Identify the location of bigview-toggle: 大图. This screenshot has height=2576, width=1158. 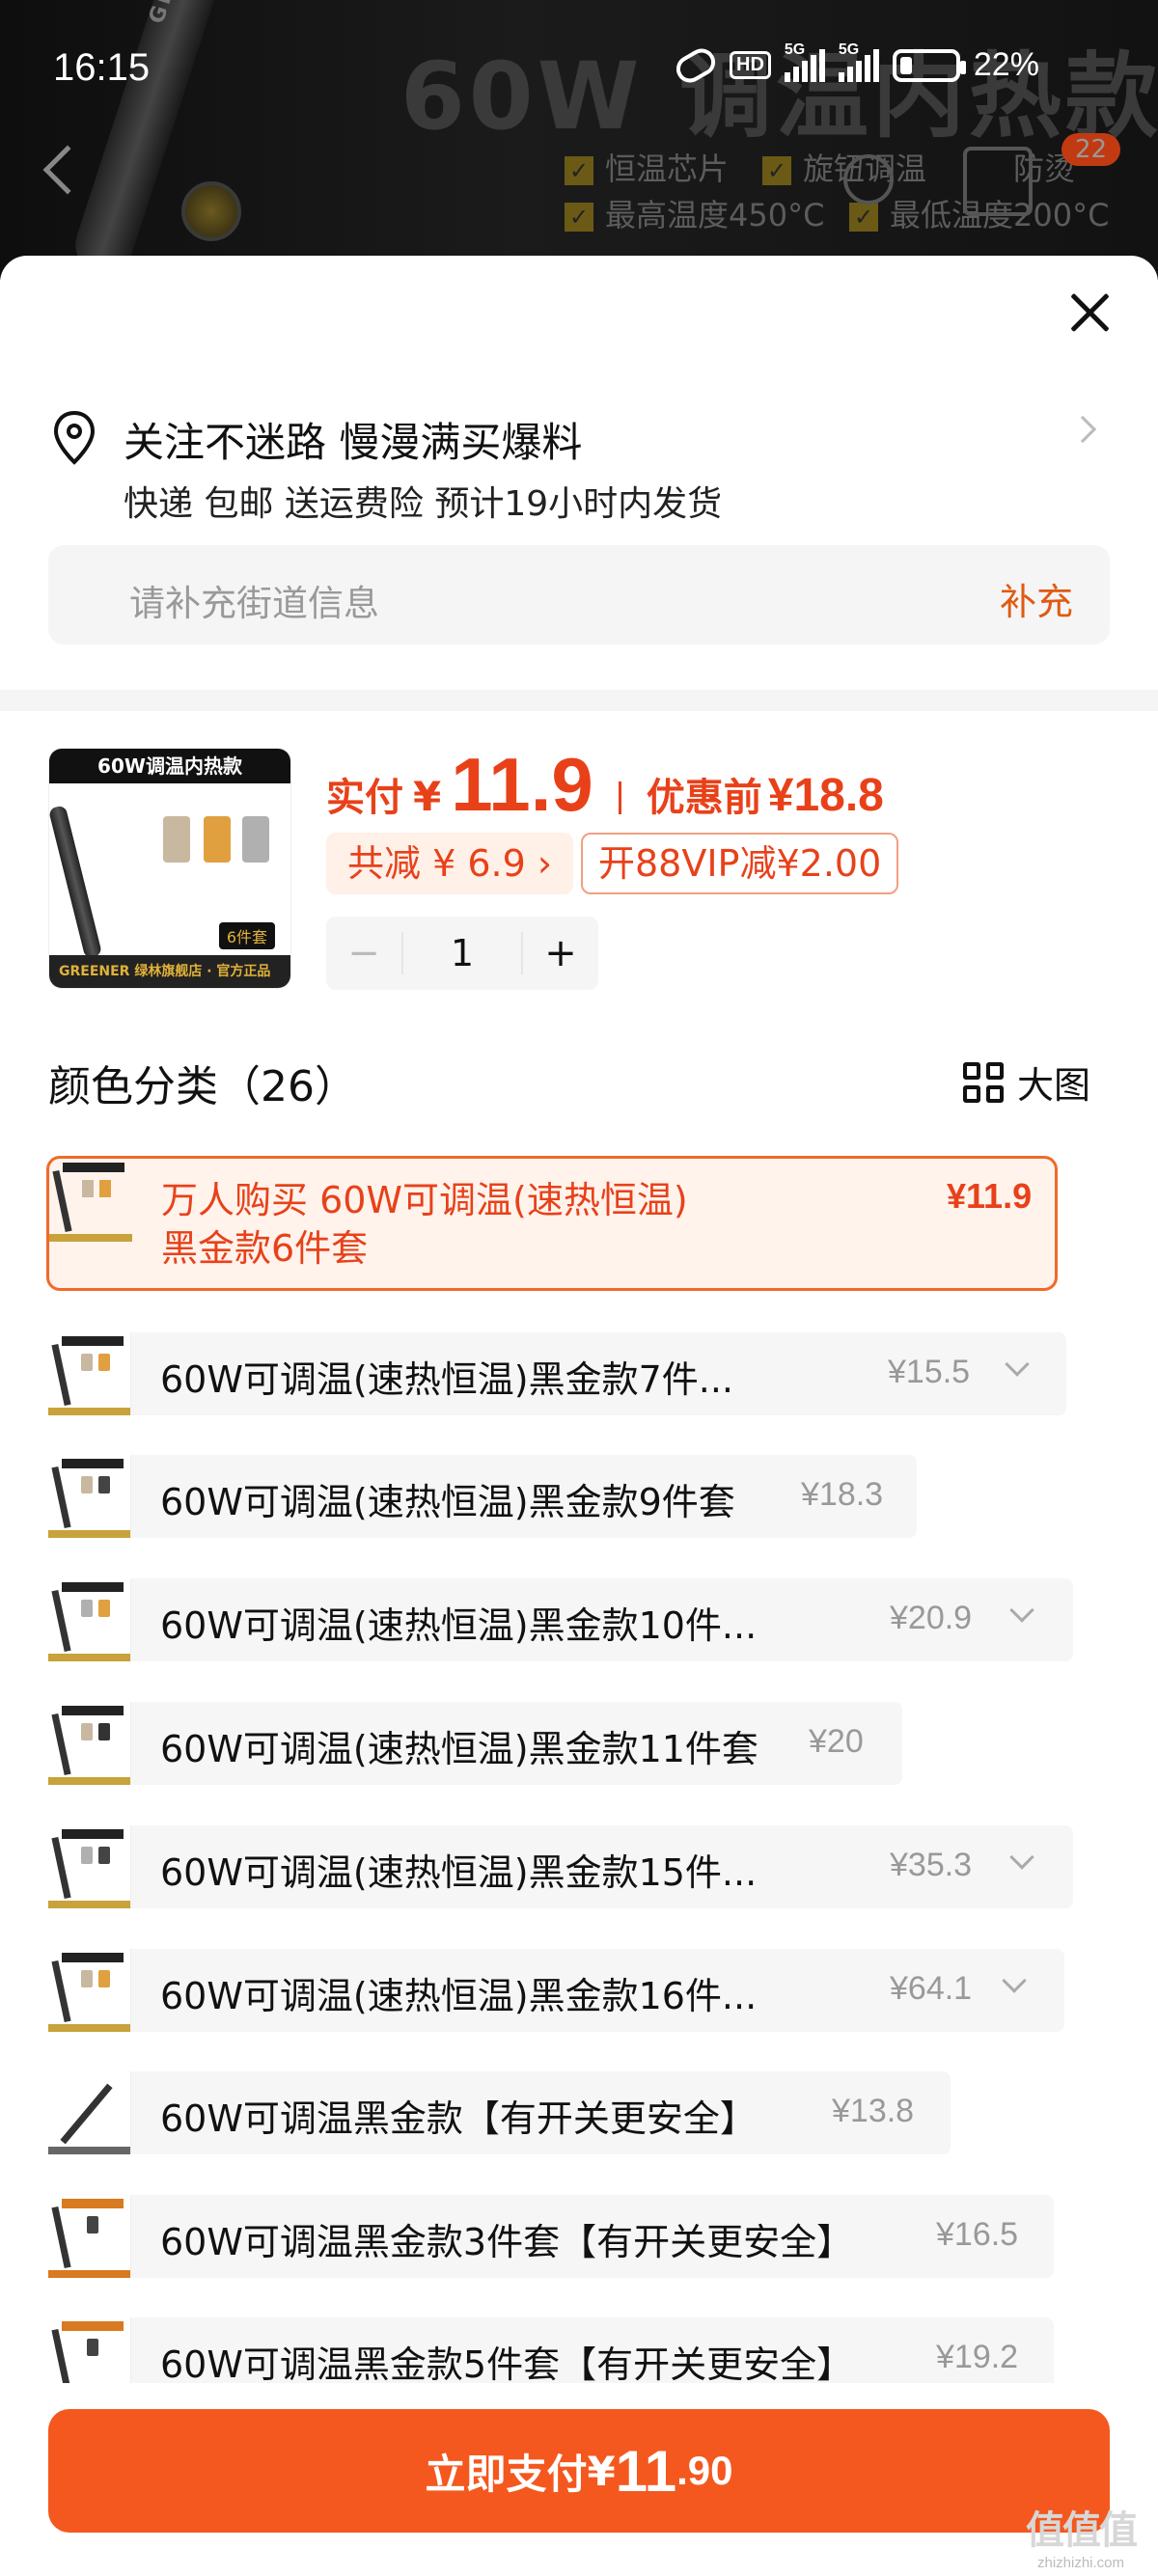
(1026, 1082).